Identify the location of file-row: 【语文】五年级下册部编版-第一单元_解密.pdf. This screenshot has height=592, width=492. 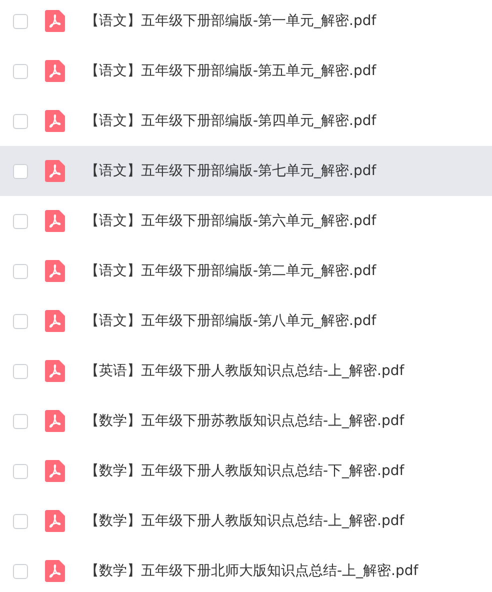
(246, 23).